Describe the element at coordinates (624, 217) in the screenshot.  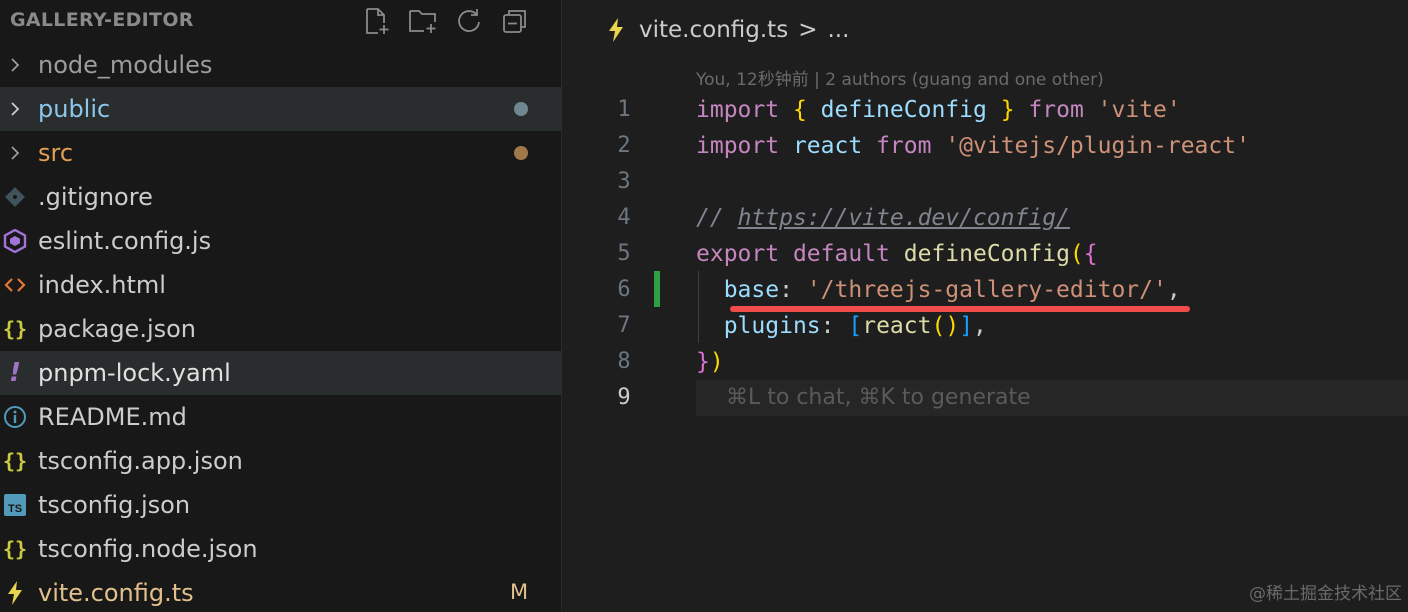
I see `line-number: 4` at that location.